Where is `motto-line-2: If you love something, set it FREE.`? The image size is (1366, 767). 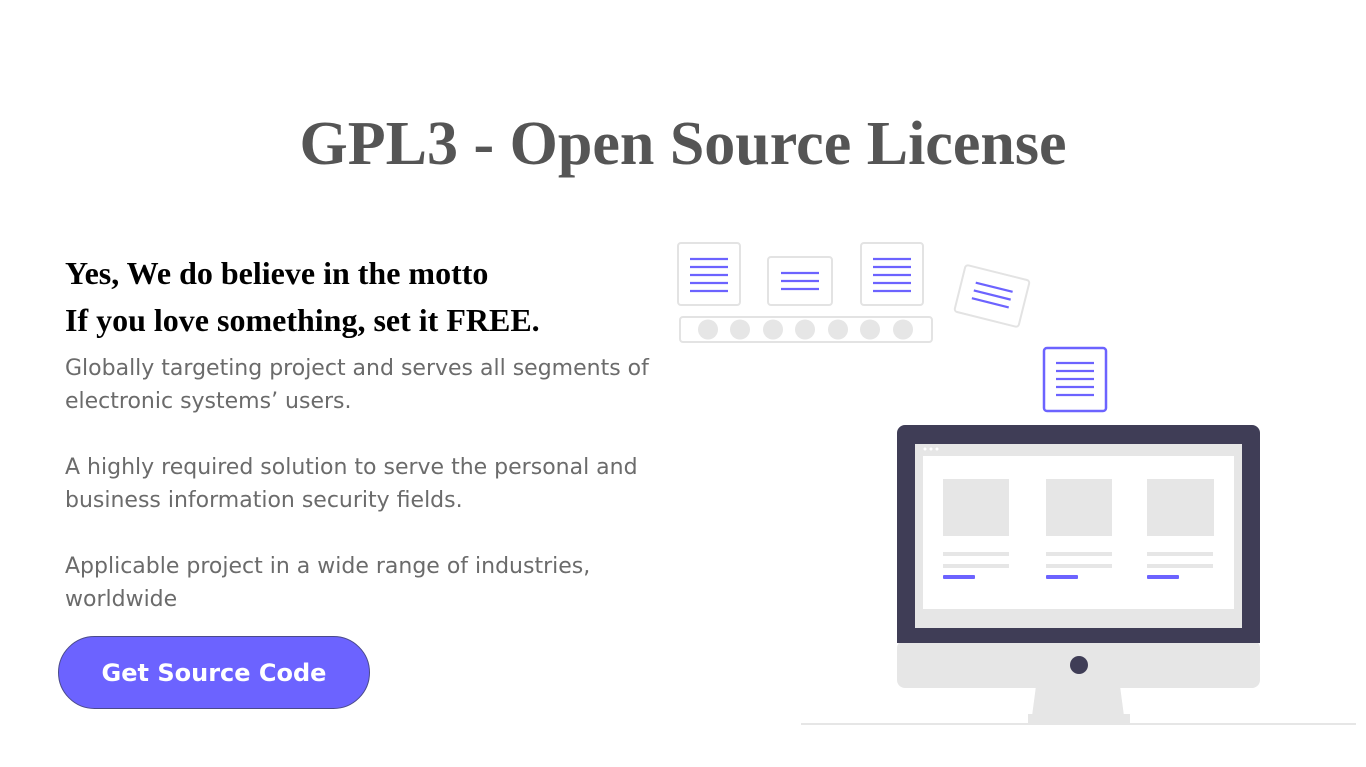
motto-line-2: If you love something, set it FREE. is located at coordinates (302, 320).